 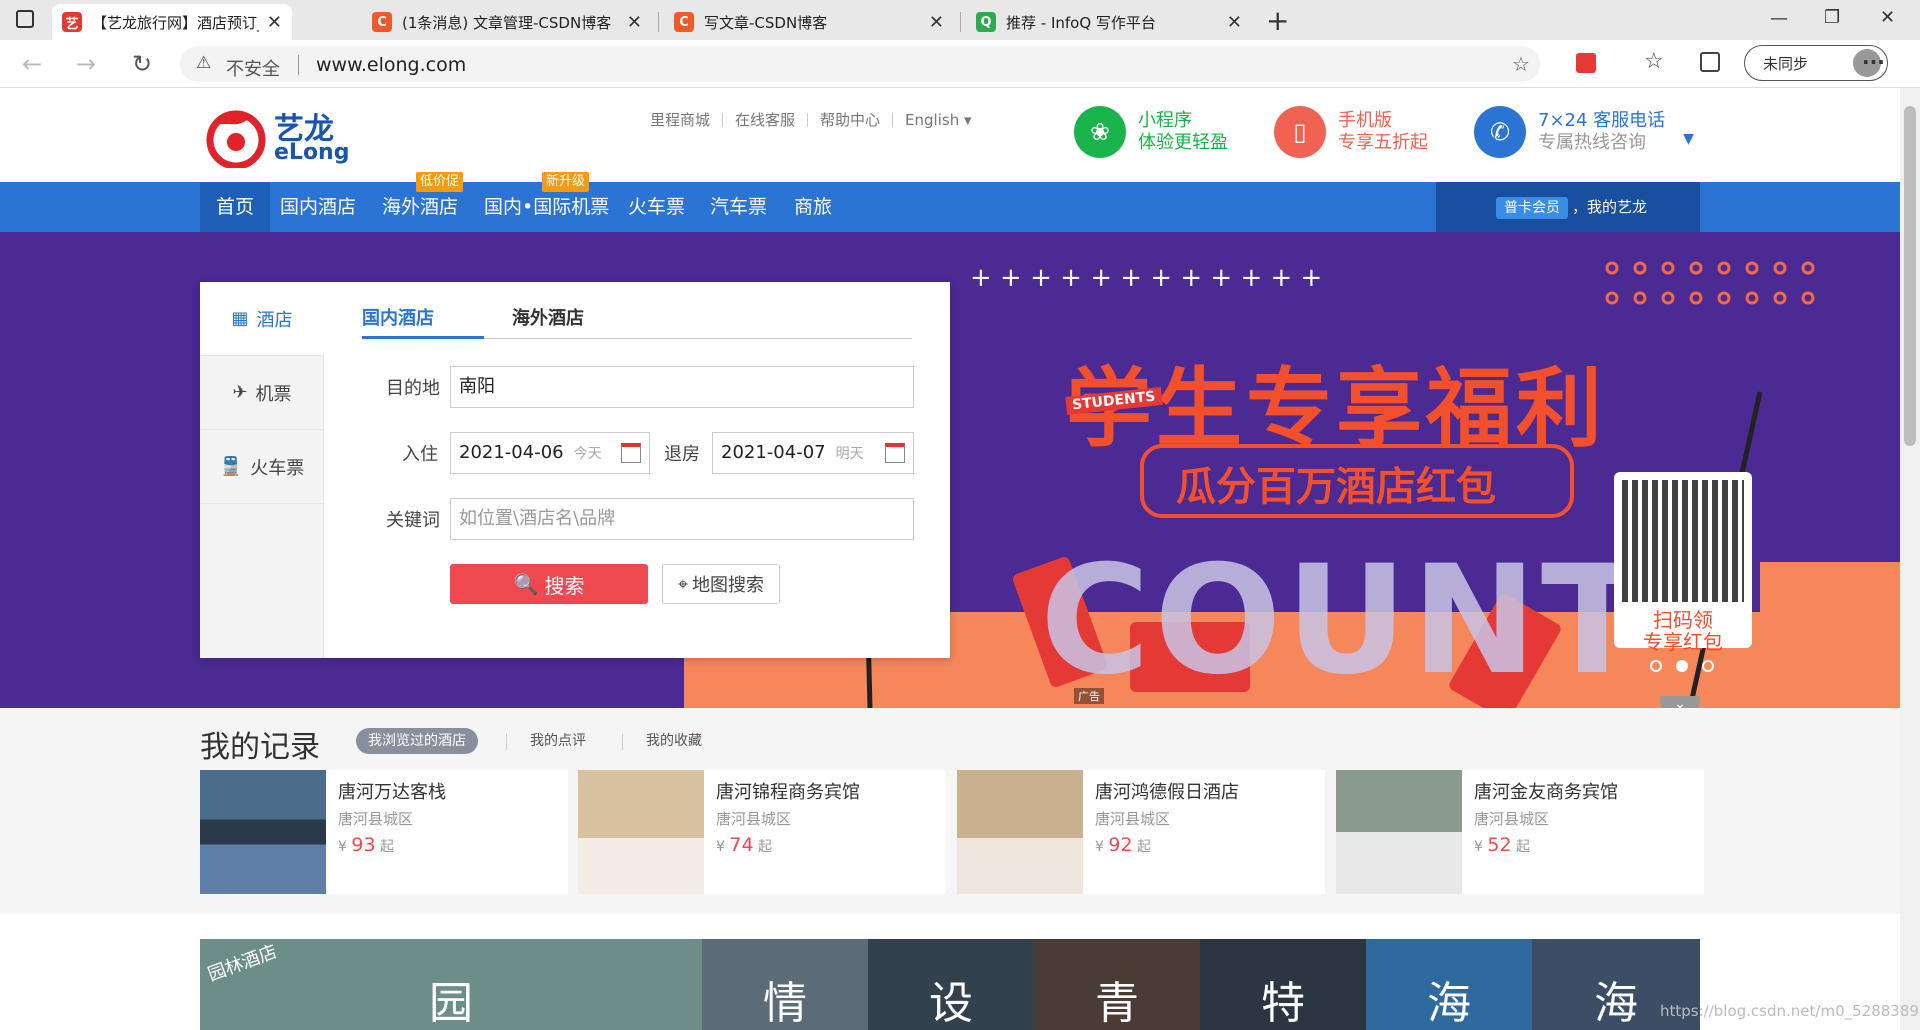 I want to click on warning-icon: ⚠, so click(x=203, y=63).